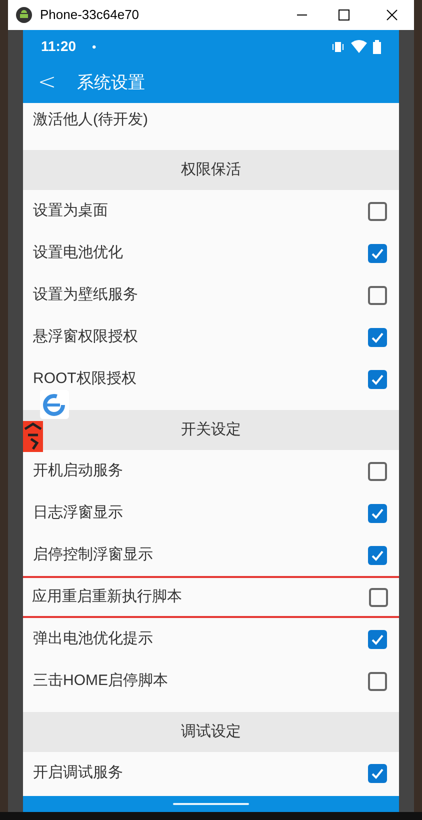 This screenshot has width=422, height=820. Describe the element at coordinates (338, 47) in the screenshot. I see `vibrate-icon` at that location.